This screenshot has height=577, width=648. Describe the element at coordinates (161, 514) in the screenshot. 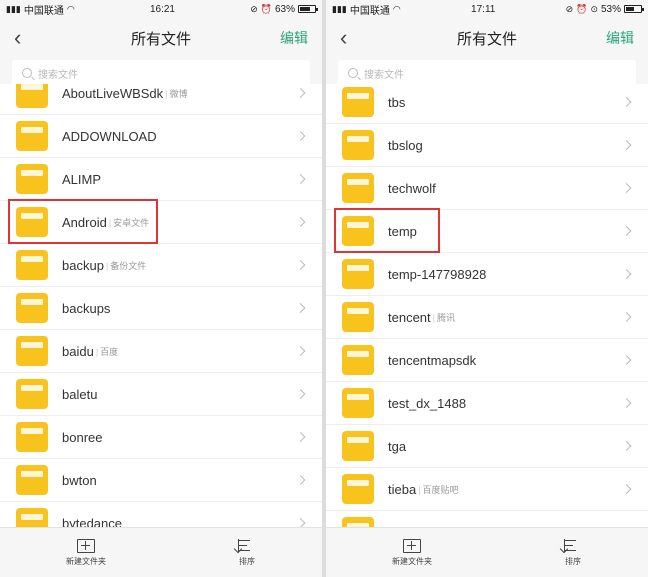

I see `file-row: bytedance` at that location.